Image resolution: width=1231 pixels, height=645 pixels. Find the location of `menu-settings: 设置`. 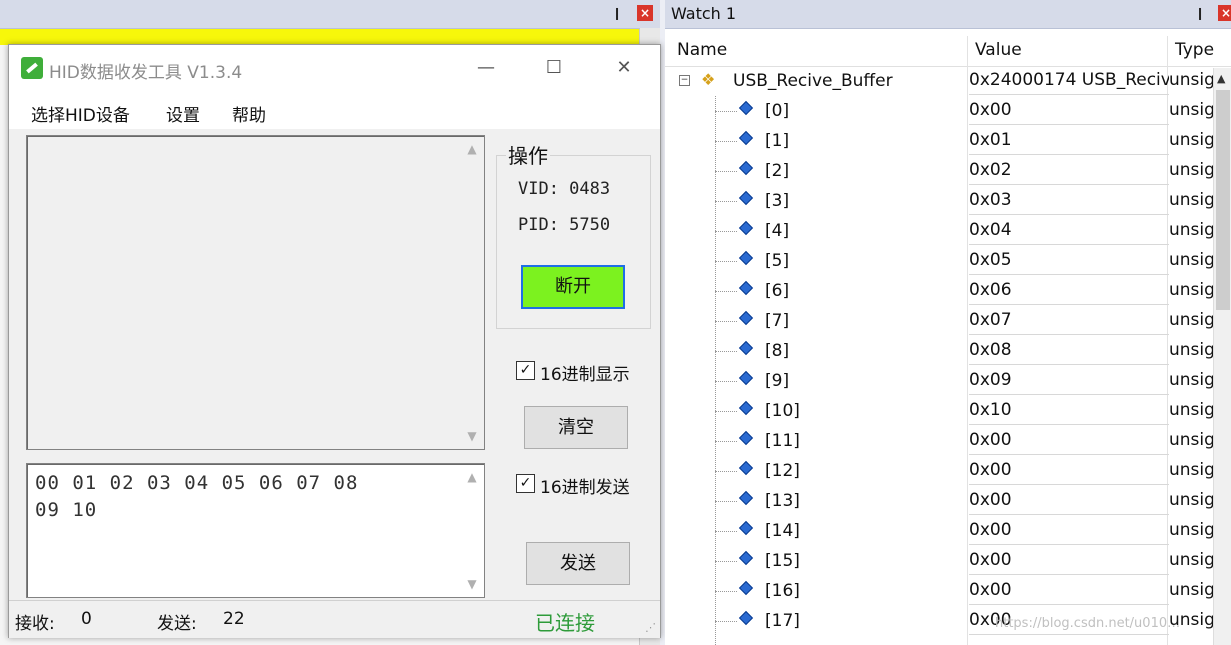

menu-settings: 设置 is located at coordinates (183, 113).